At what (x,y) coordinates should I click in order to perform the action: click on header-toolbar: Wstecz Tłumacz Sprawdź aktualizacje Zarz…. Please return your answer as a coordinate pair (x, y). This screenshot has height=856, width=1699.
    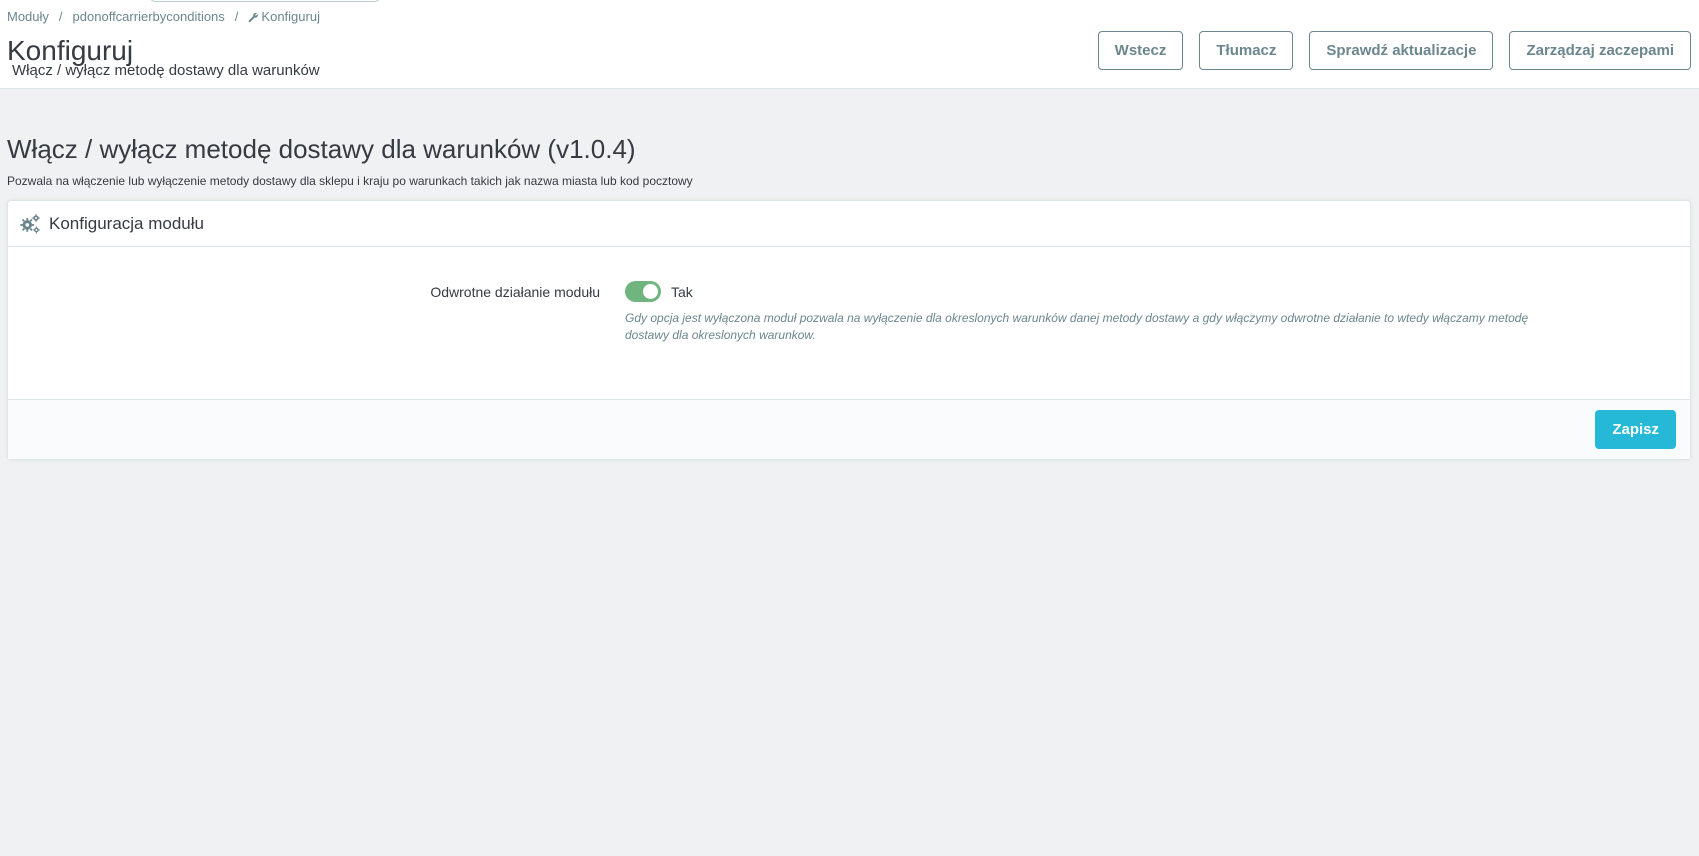
    Looking at the image, I should click on (1394, 50).